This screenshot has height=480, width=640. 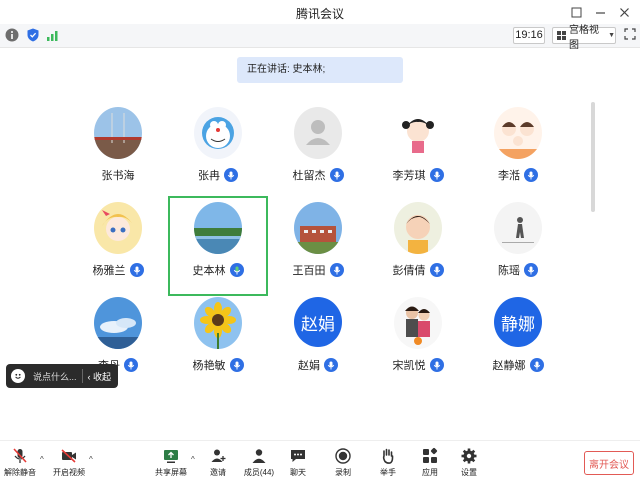 What do you see at coordinates (69, 463) in the screenshot?
I see `start-video-button: 开启视频` at bounding box center [69, 463].